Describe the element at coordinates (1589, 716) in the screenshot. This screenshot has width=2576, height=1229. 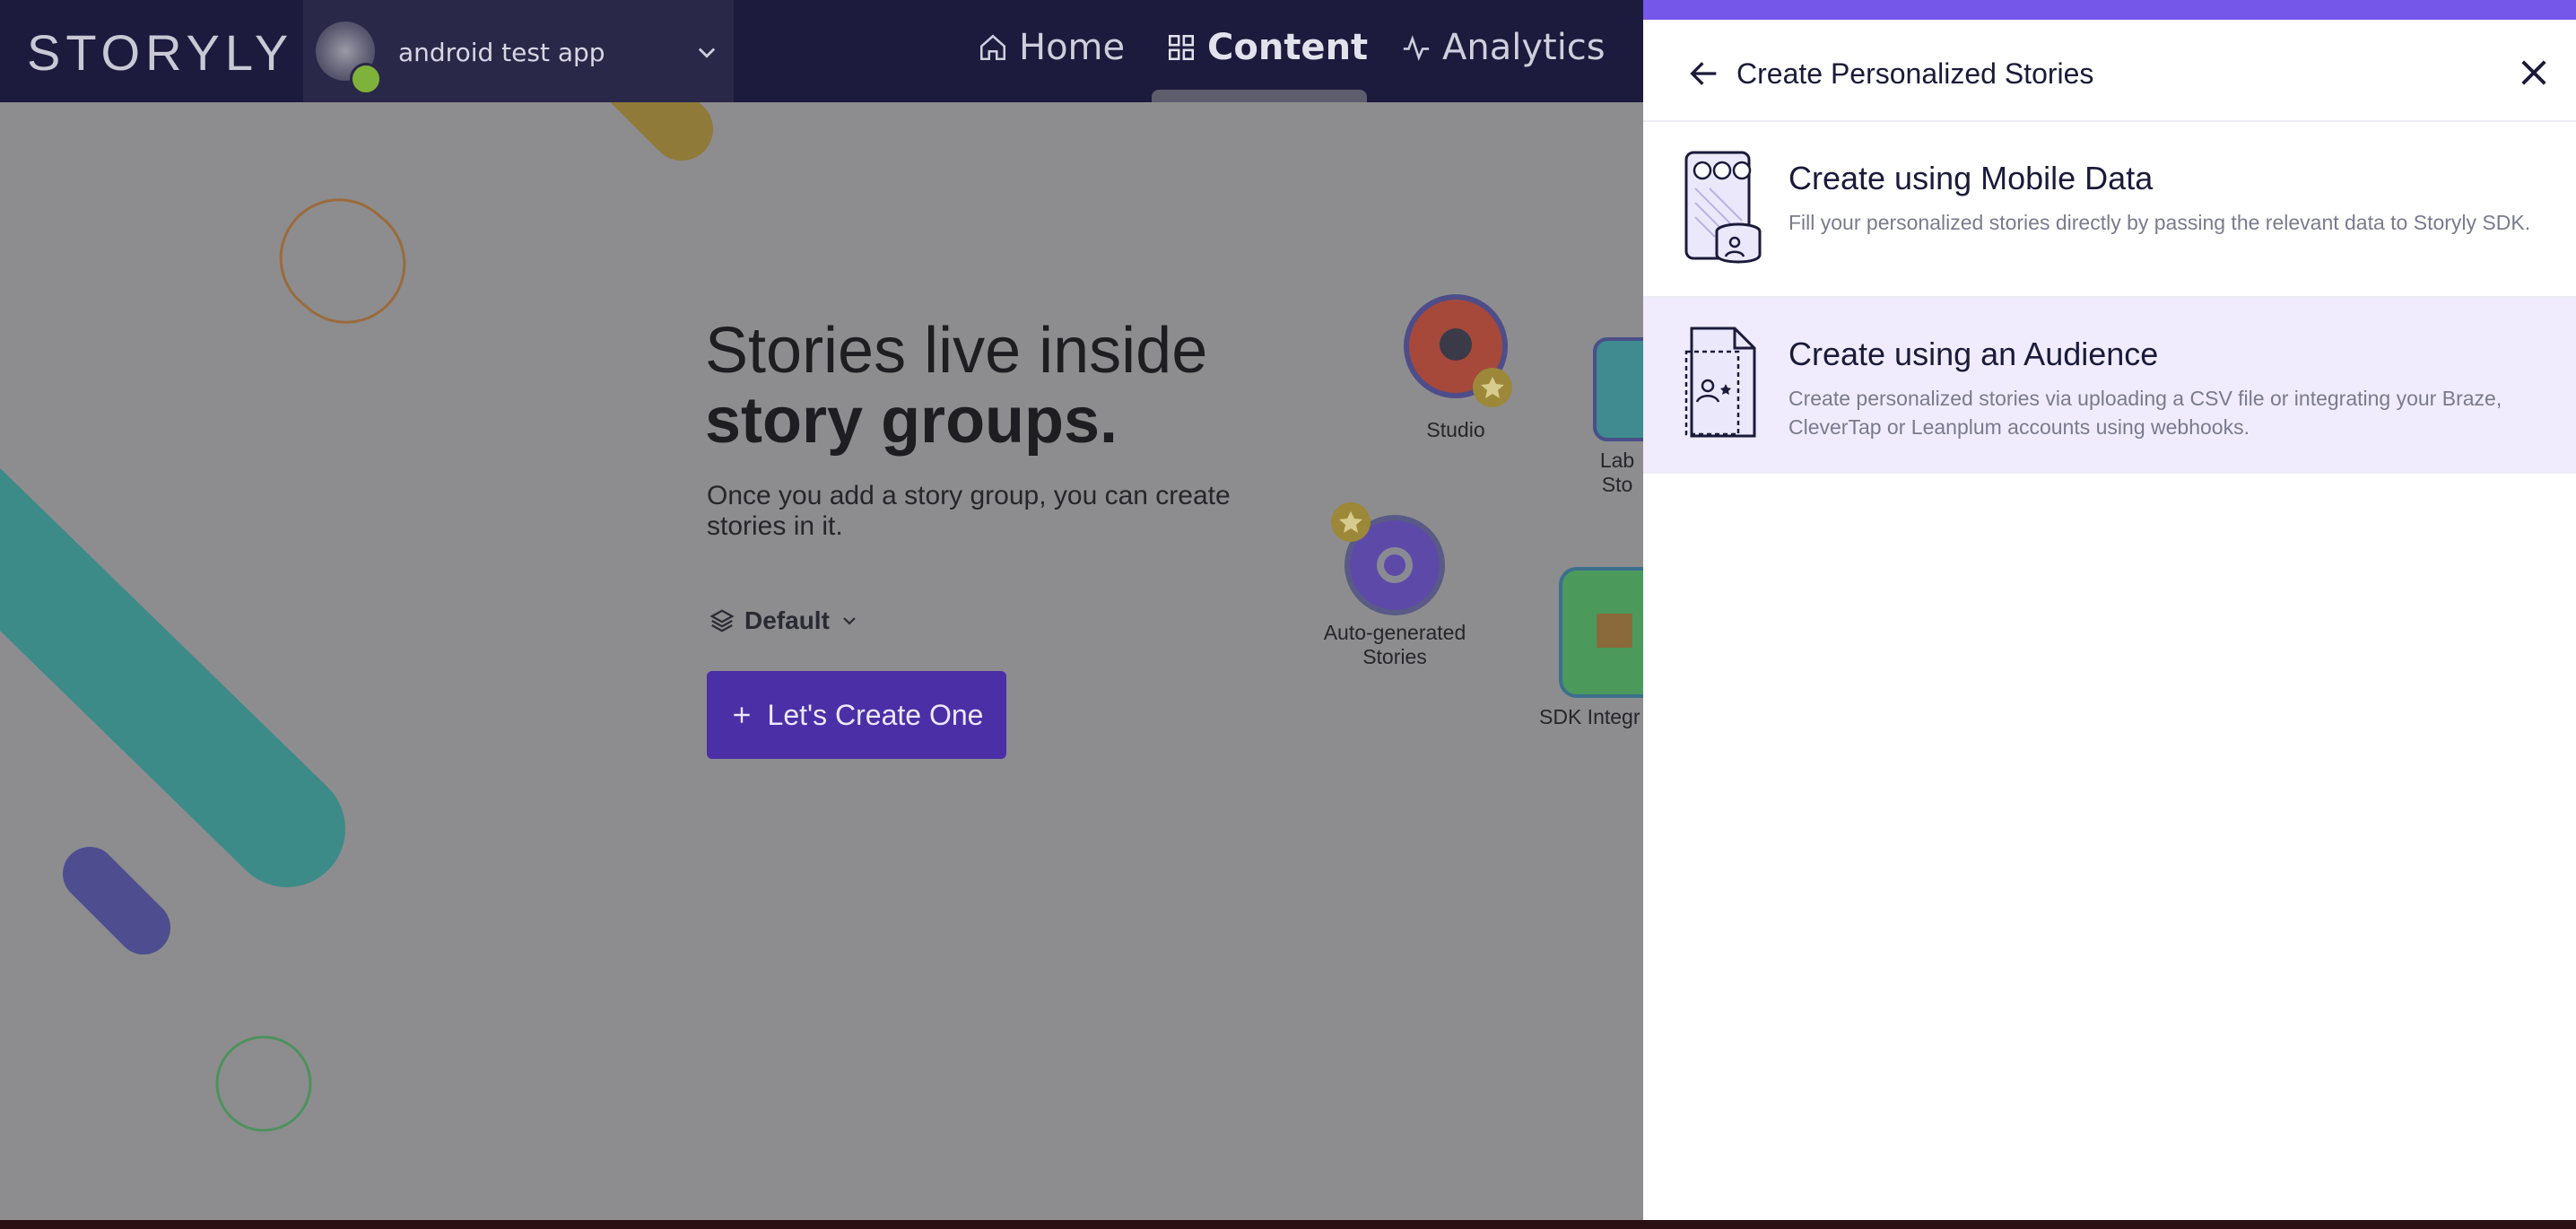
I see `story-label: SDK Integr` at that location.